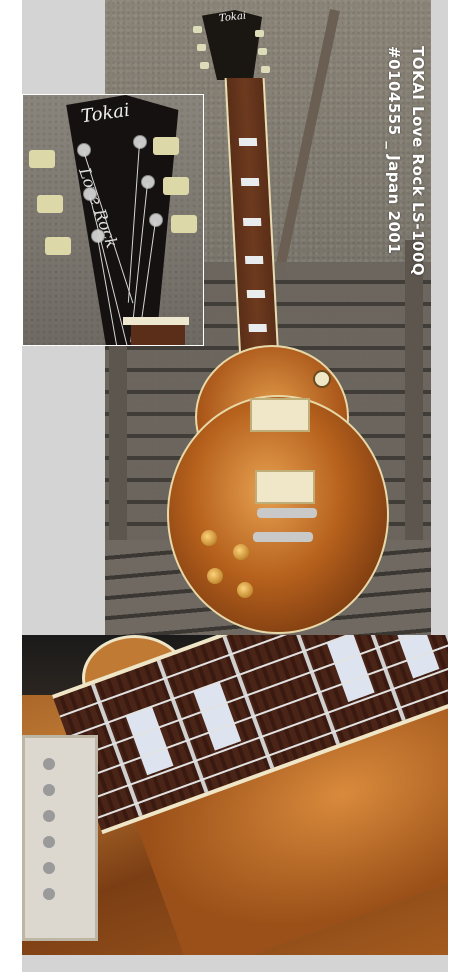 The height and width of the screenshot is (972, 450). What do you see at coordinates (322, 379) in the screenshot?
I see `toggle-switch` at bounding box center [322, 379].